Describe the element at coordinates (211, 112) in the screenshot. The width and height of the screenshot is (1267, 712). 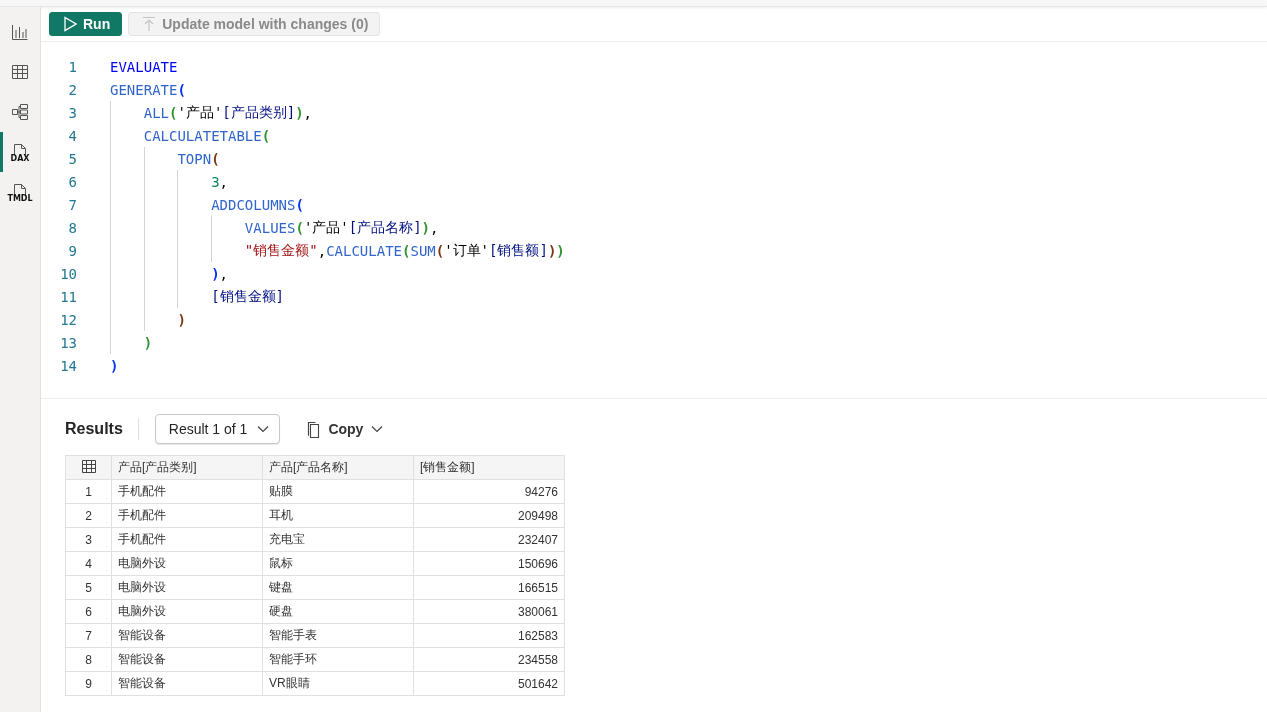
I see `code-line: ALL('产品'[产品类别]),` at that location.